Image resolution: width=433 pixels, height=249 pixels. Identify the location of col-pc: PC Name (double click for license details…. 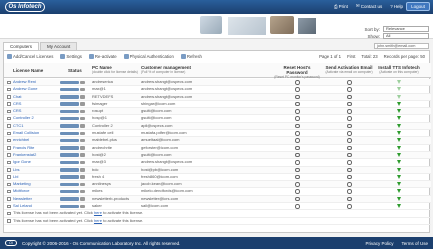
(115, 70).